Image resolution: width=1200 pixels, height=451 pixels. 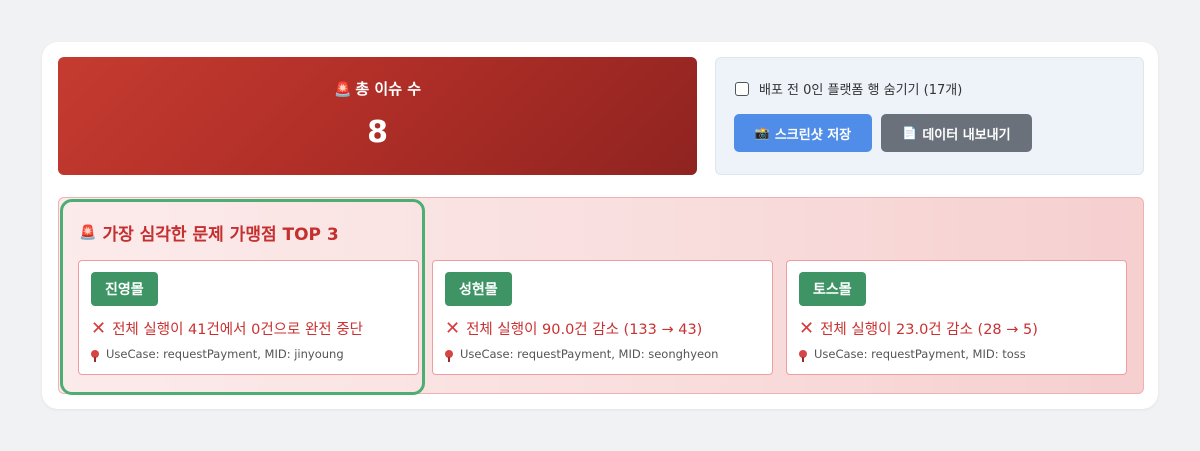 I want to click on total-issues-panel: 🚨 총 이슈 수 8, so click(x=377, y=116).